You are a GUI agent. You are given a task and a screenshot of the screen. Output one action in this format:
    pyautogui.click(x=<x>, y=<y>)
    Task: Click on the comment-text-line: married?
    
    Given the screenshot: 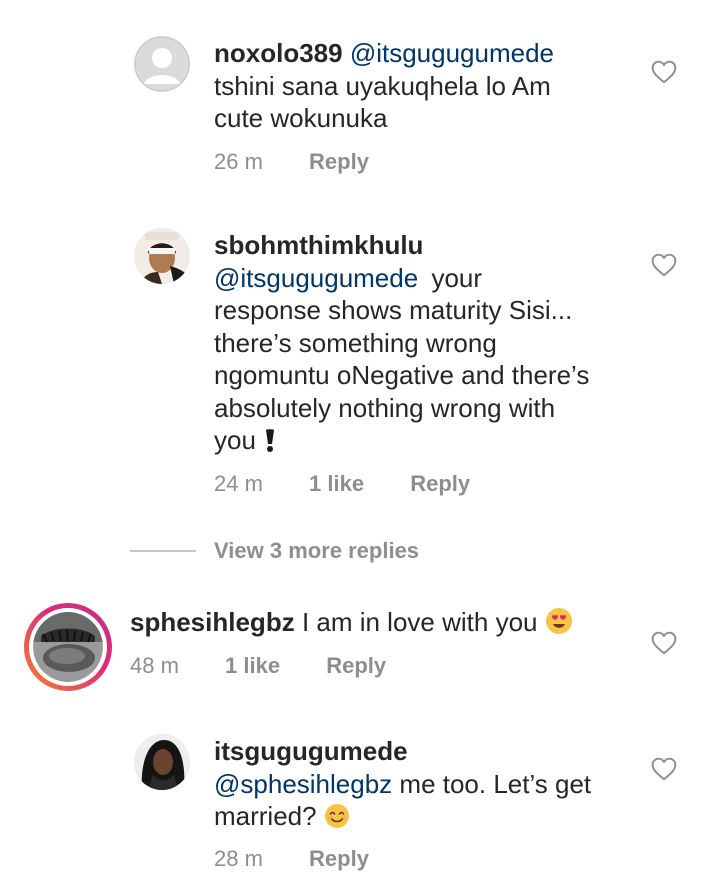 What is the action you would take?
    pyautogui.click(x=265, y=816)
    